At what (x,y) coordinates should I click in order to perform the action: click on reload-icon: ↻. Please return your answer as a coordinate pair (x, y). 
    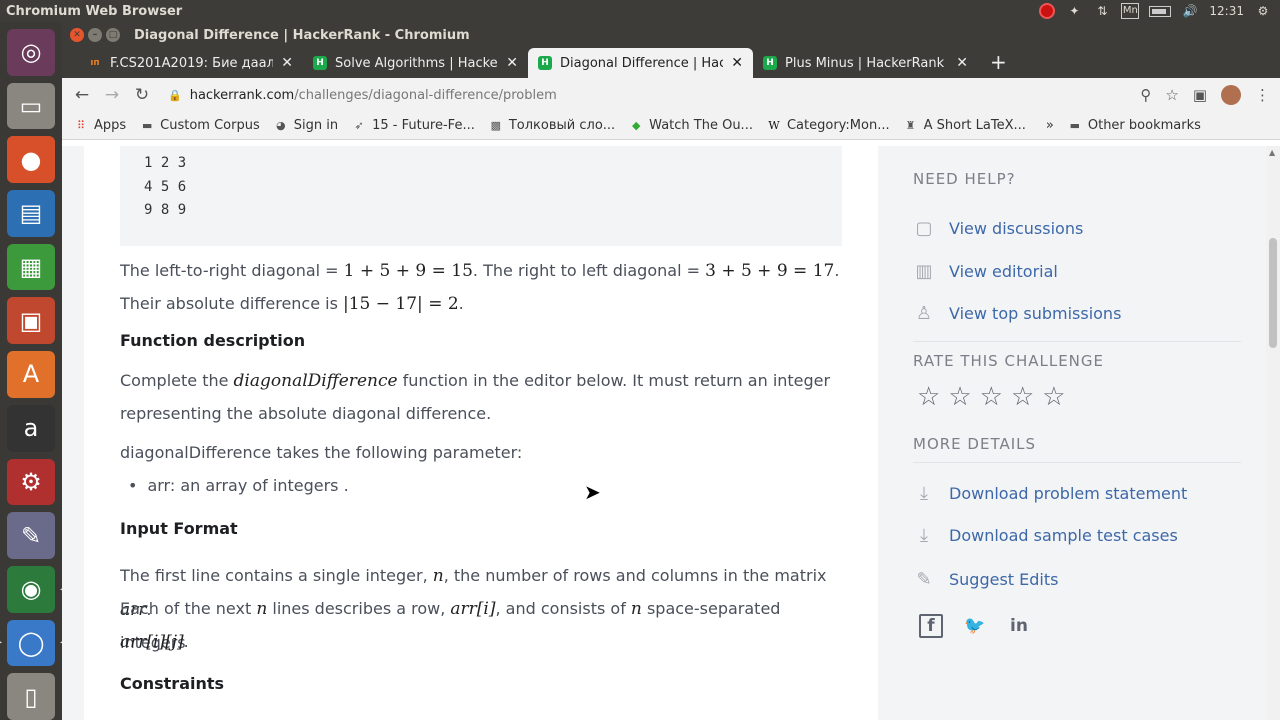
    Looking at the image, I should click on (142, 95).